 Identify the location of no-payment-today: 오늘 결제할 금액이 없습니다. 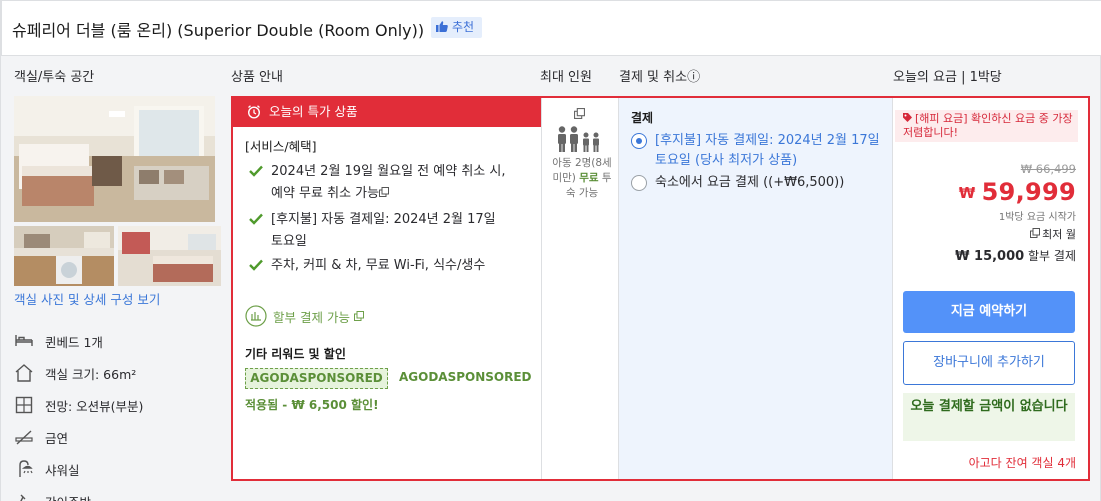
(989, 417).